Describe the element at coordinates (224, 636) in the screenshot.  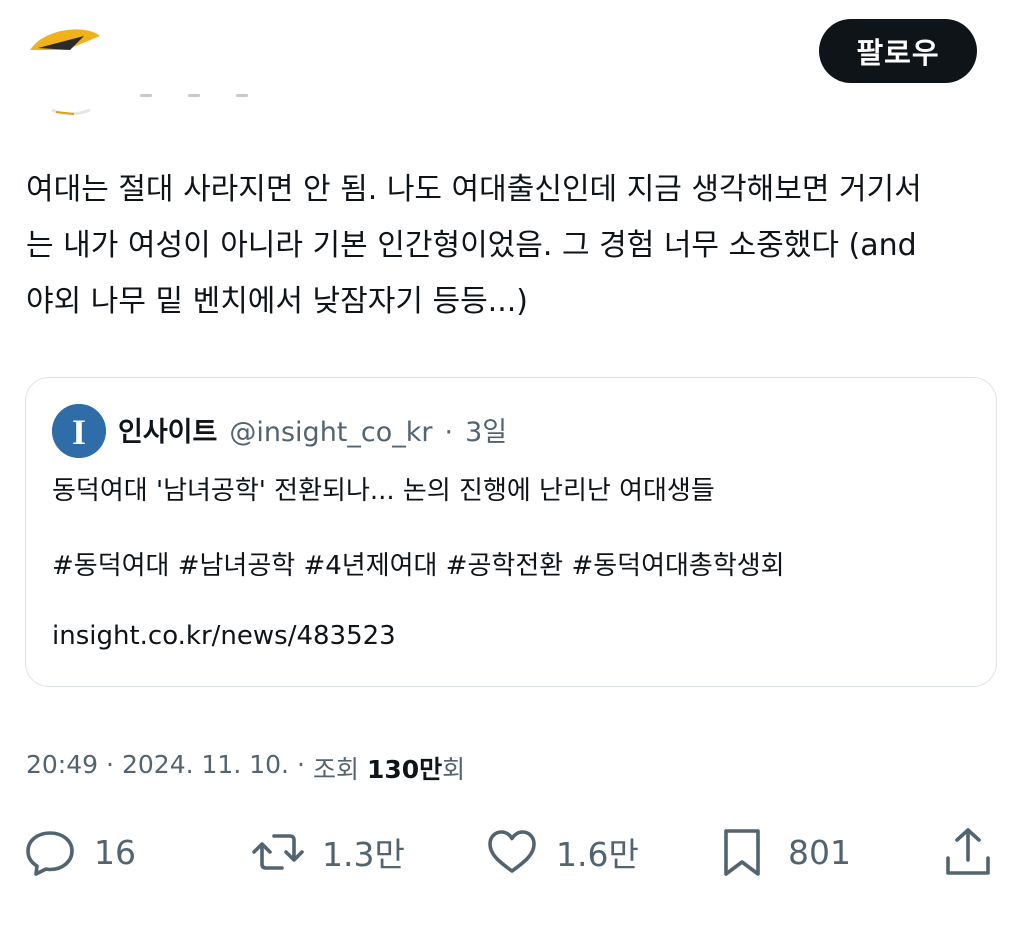
I see `quote-link: insight.co.kr/news/483523` at that location.